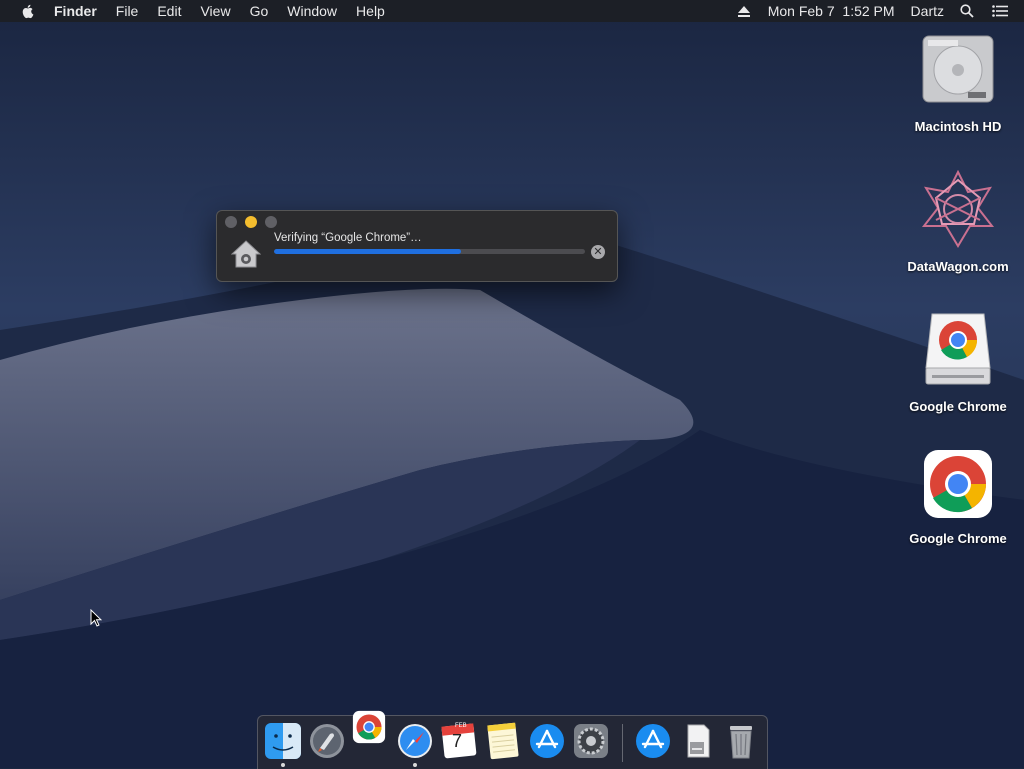 The height and width of the screenshot is (769, 1024). What do you see at coordinates (312, 11) in the screenshot?
I see `menu-window: Window` at bounding box center [312, 11].